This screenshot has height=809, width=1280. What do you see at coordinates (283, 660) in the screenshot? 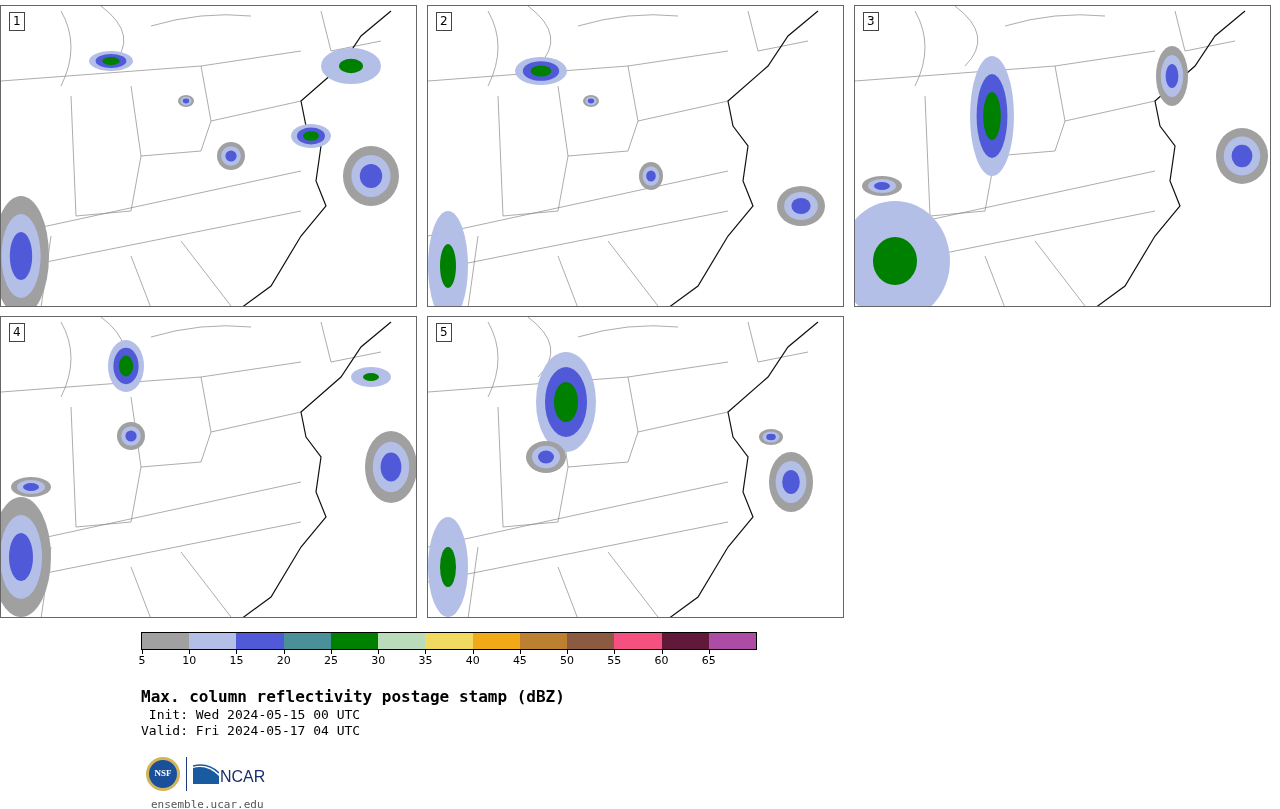
I see `tick-label: 20` at bounding box center [283, 660].